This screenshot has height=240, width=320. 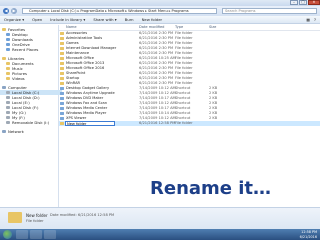 What do you see at coordinates (82, 215) in the screenshot?
I see `details-date: Date modified: 6/21/2016 12:58 PM` at bounding box center [82, 215].